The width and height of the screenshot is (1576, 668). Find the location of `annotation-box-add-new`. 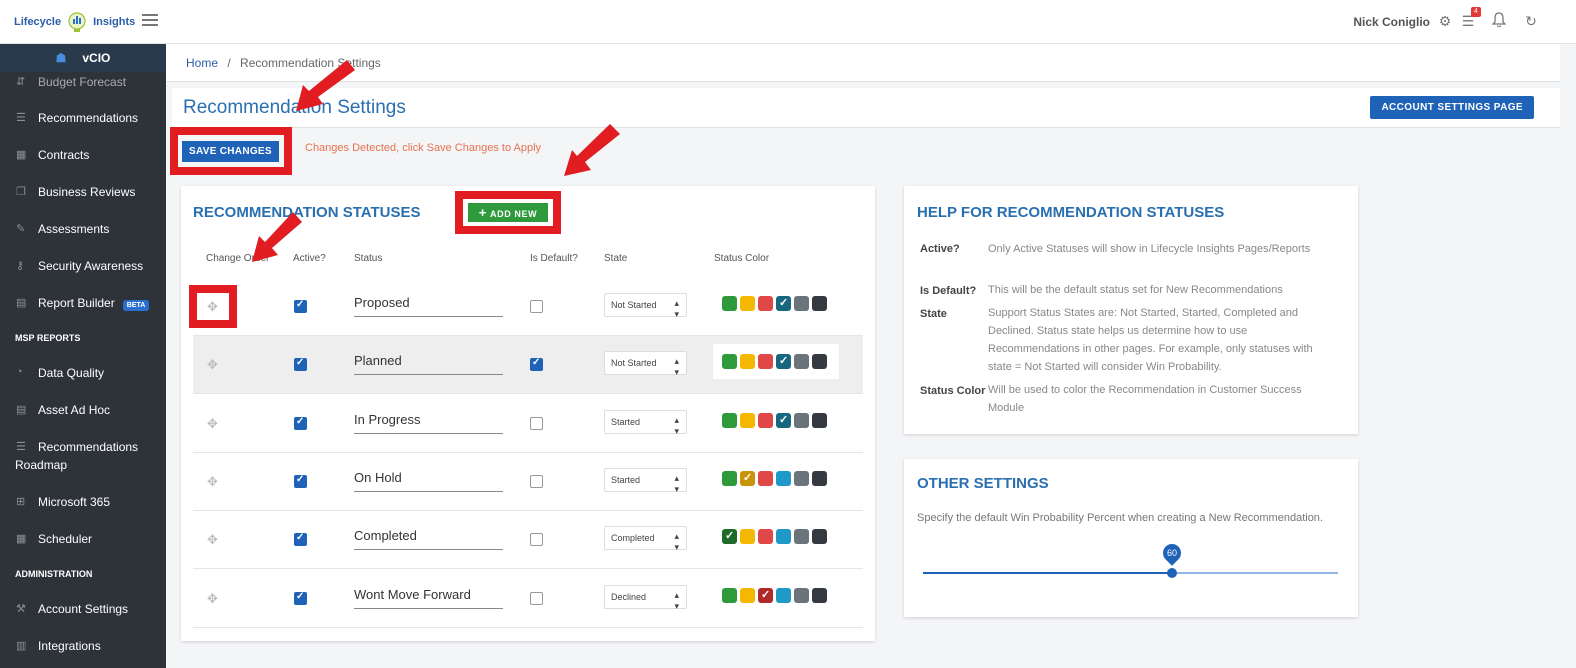

annotation-box-add-new is located at coordinates (508, 212).